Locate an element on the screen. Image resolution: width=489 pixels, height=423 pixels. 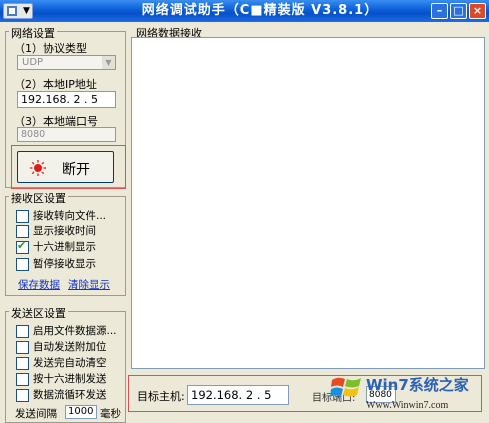
network-settings-label: 网络设置 is located at coordinates (33, 33).